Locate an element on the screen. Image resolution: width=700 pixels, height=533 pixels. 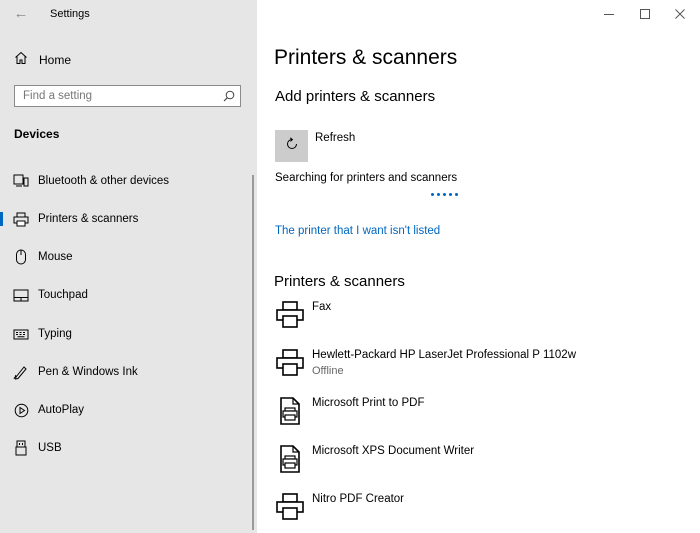
home-label: Home is located at coordinates (55, 60).